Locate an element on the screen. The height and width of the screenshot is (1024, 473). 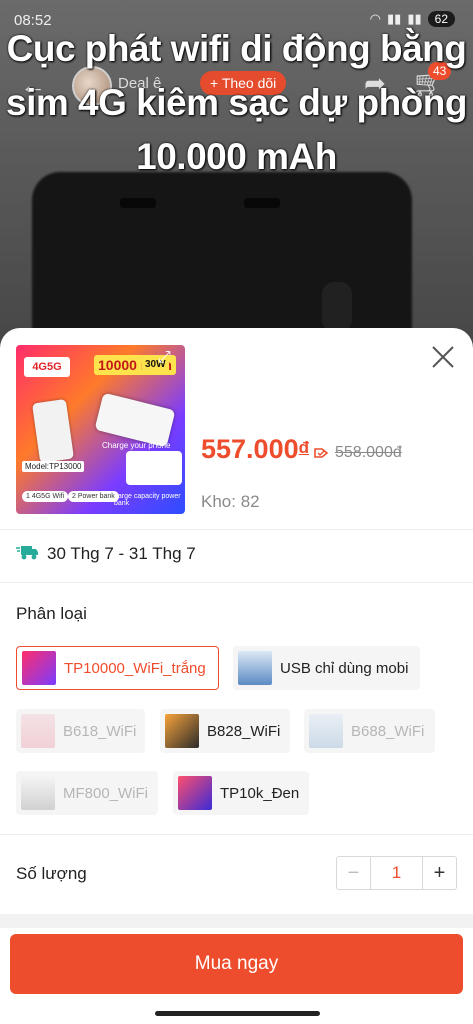
variant-option: B828_WiFi is located at coordinates (225, 731).